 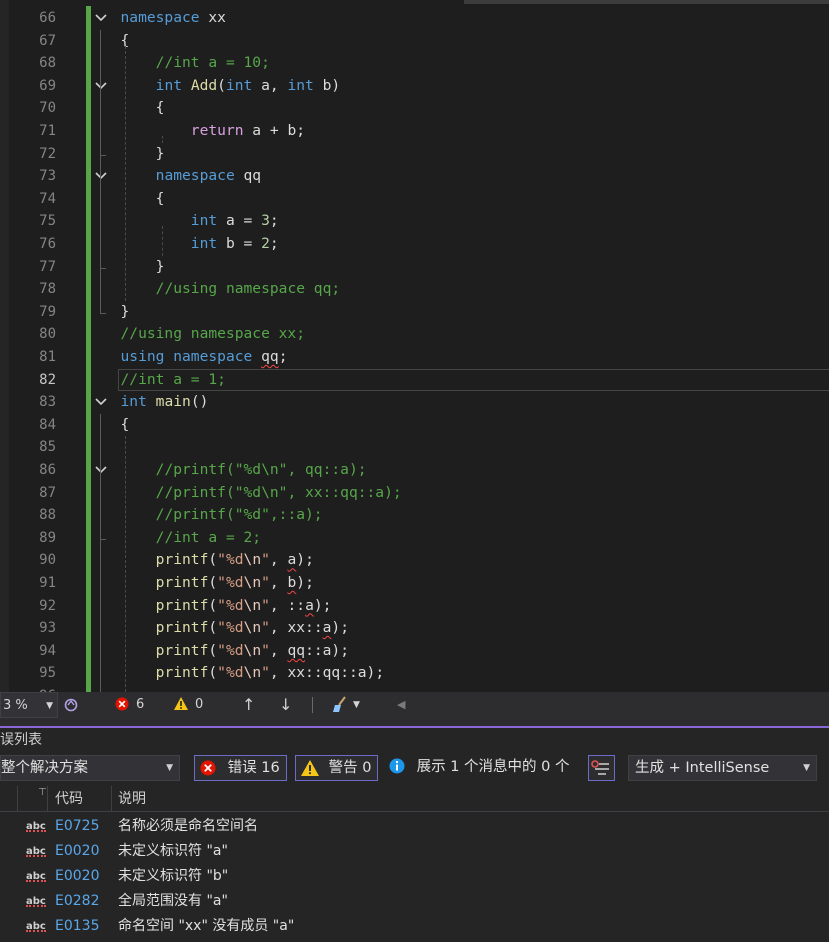 What do you see at coordinates (191, 176) in the screenshot?
I see `code-text: namespace qq` at bounding box center [191, 176].